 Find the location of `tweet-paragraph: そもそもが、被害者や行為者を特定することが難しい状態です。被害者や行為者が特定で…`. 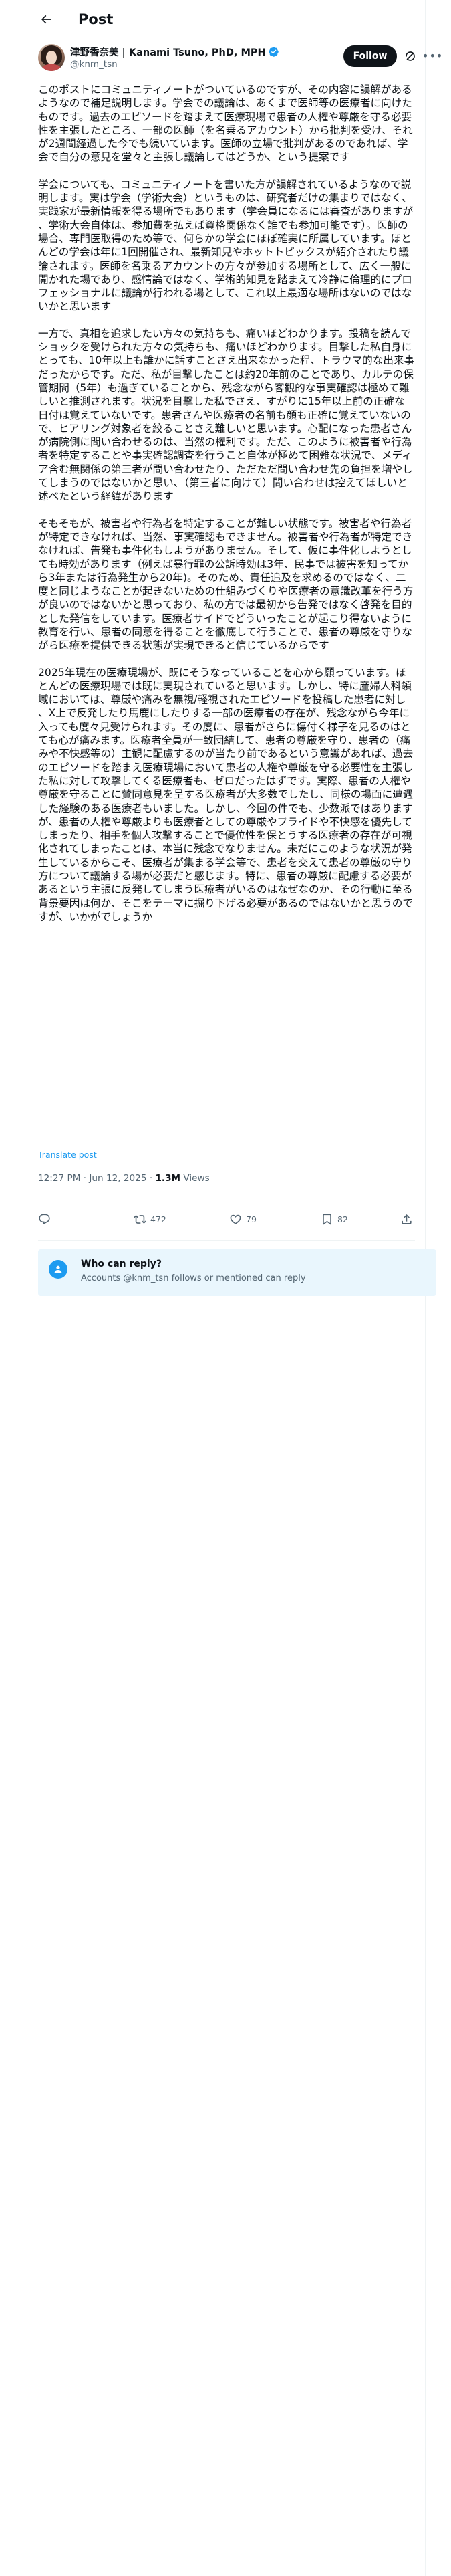

tweet-paragraph: そもそもが、被害者や行為者を特定することが難しい状態です。被害者や行為者が特定で… is located at coordinates (226, 584).